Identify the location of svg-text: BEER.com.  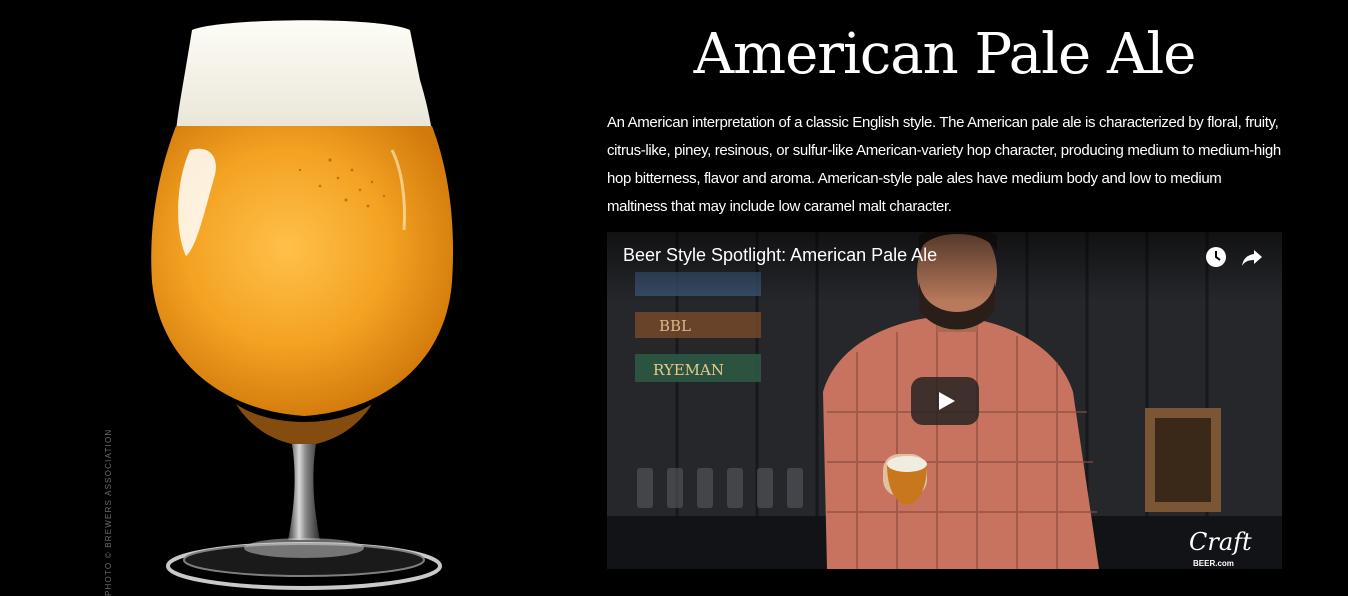
(1213, 563).